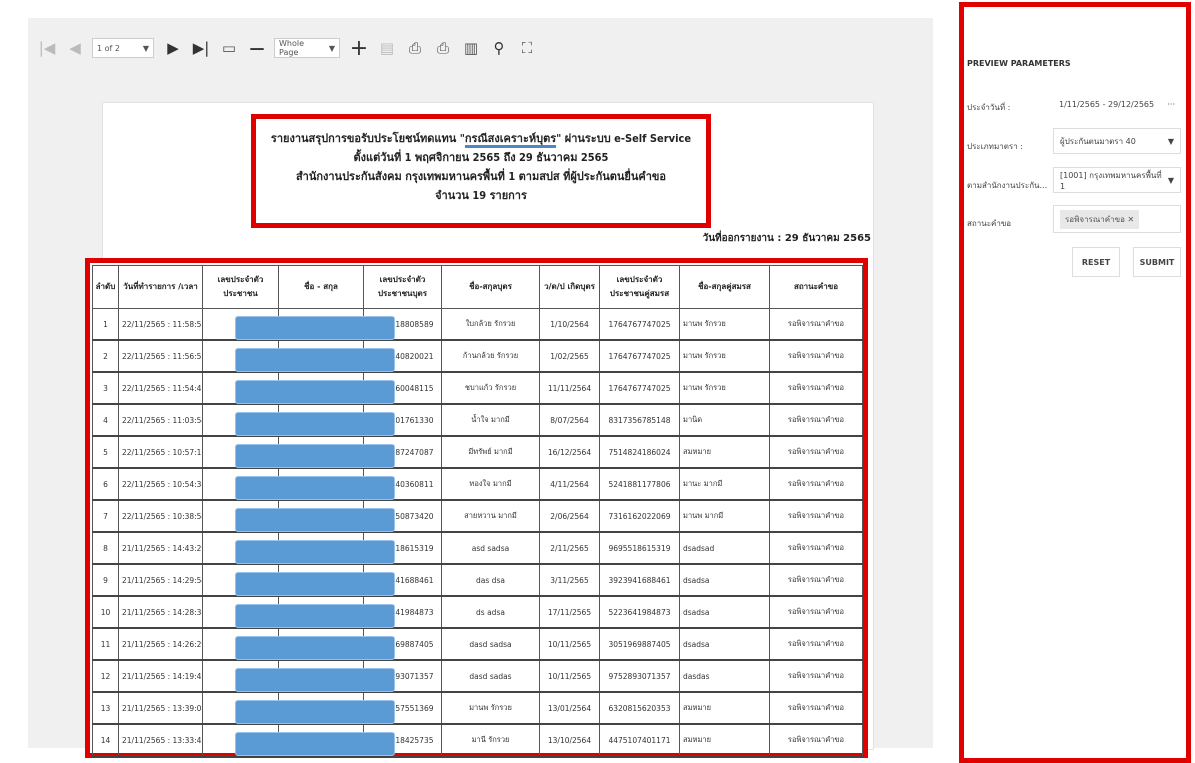 This screenshot has width=1195, height=763. What do you see at coordinates (639, 516) in the screenshot?
I see `table-cell: 7316162022069` at bounding box center [639, 516].